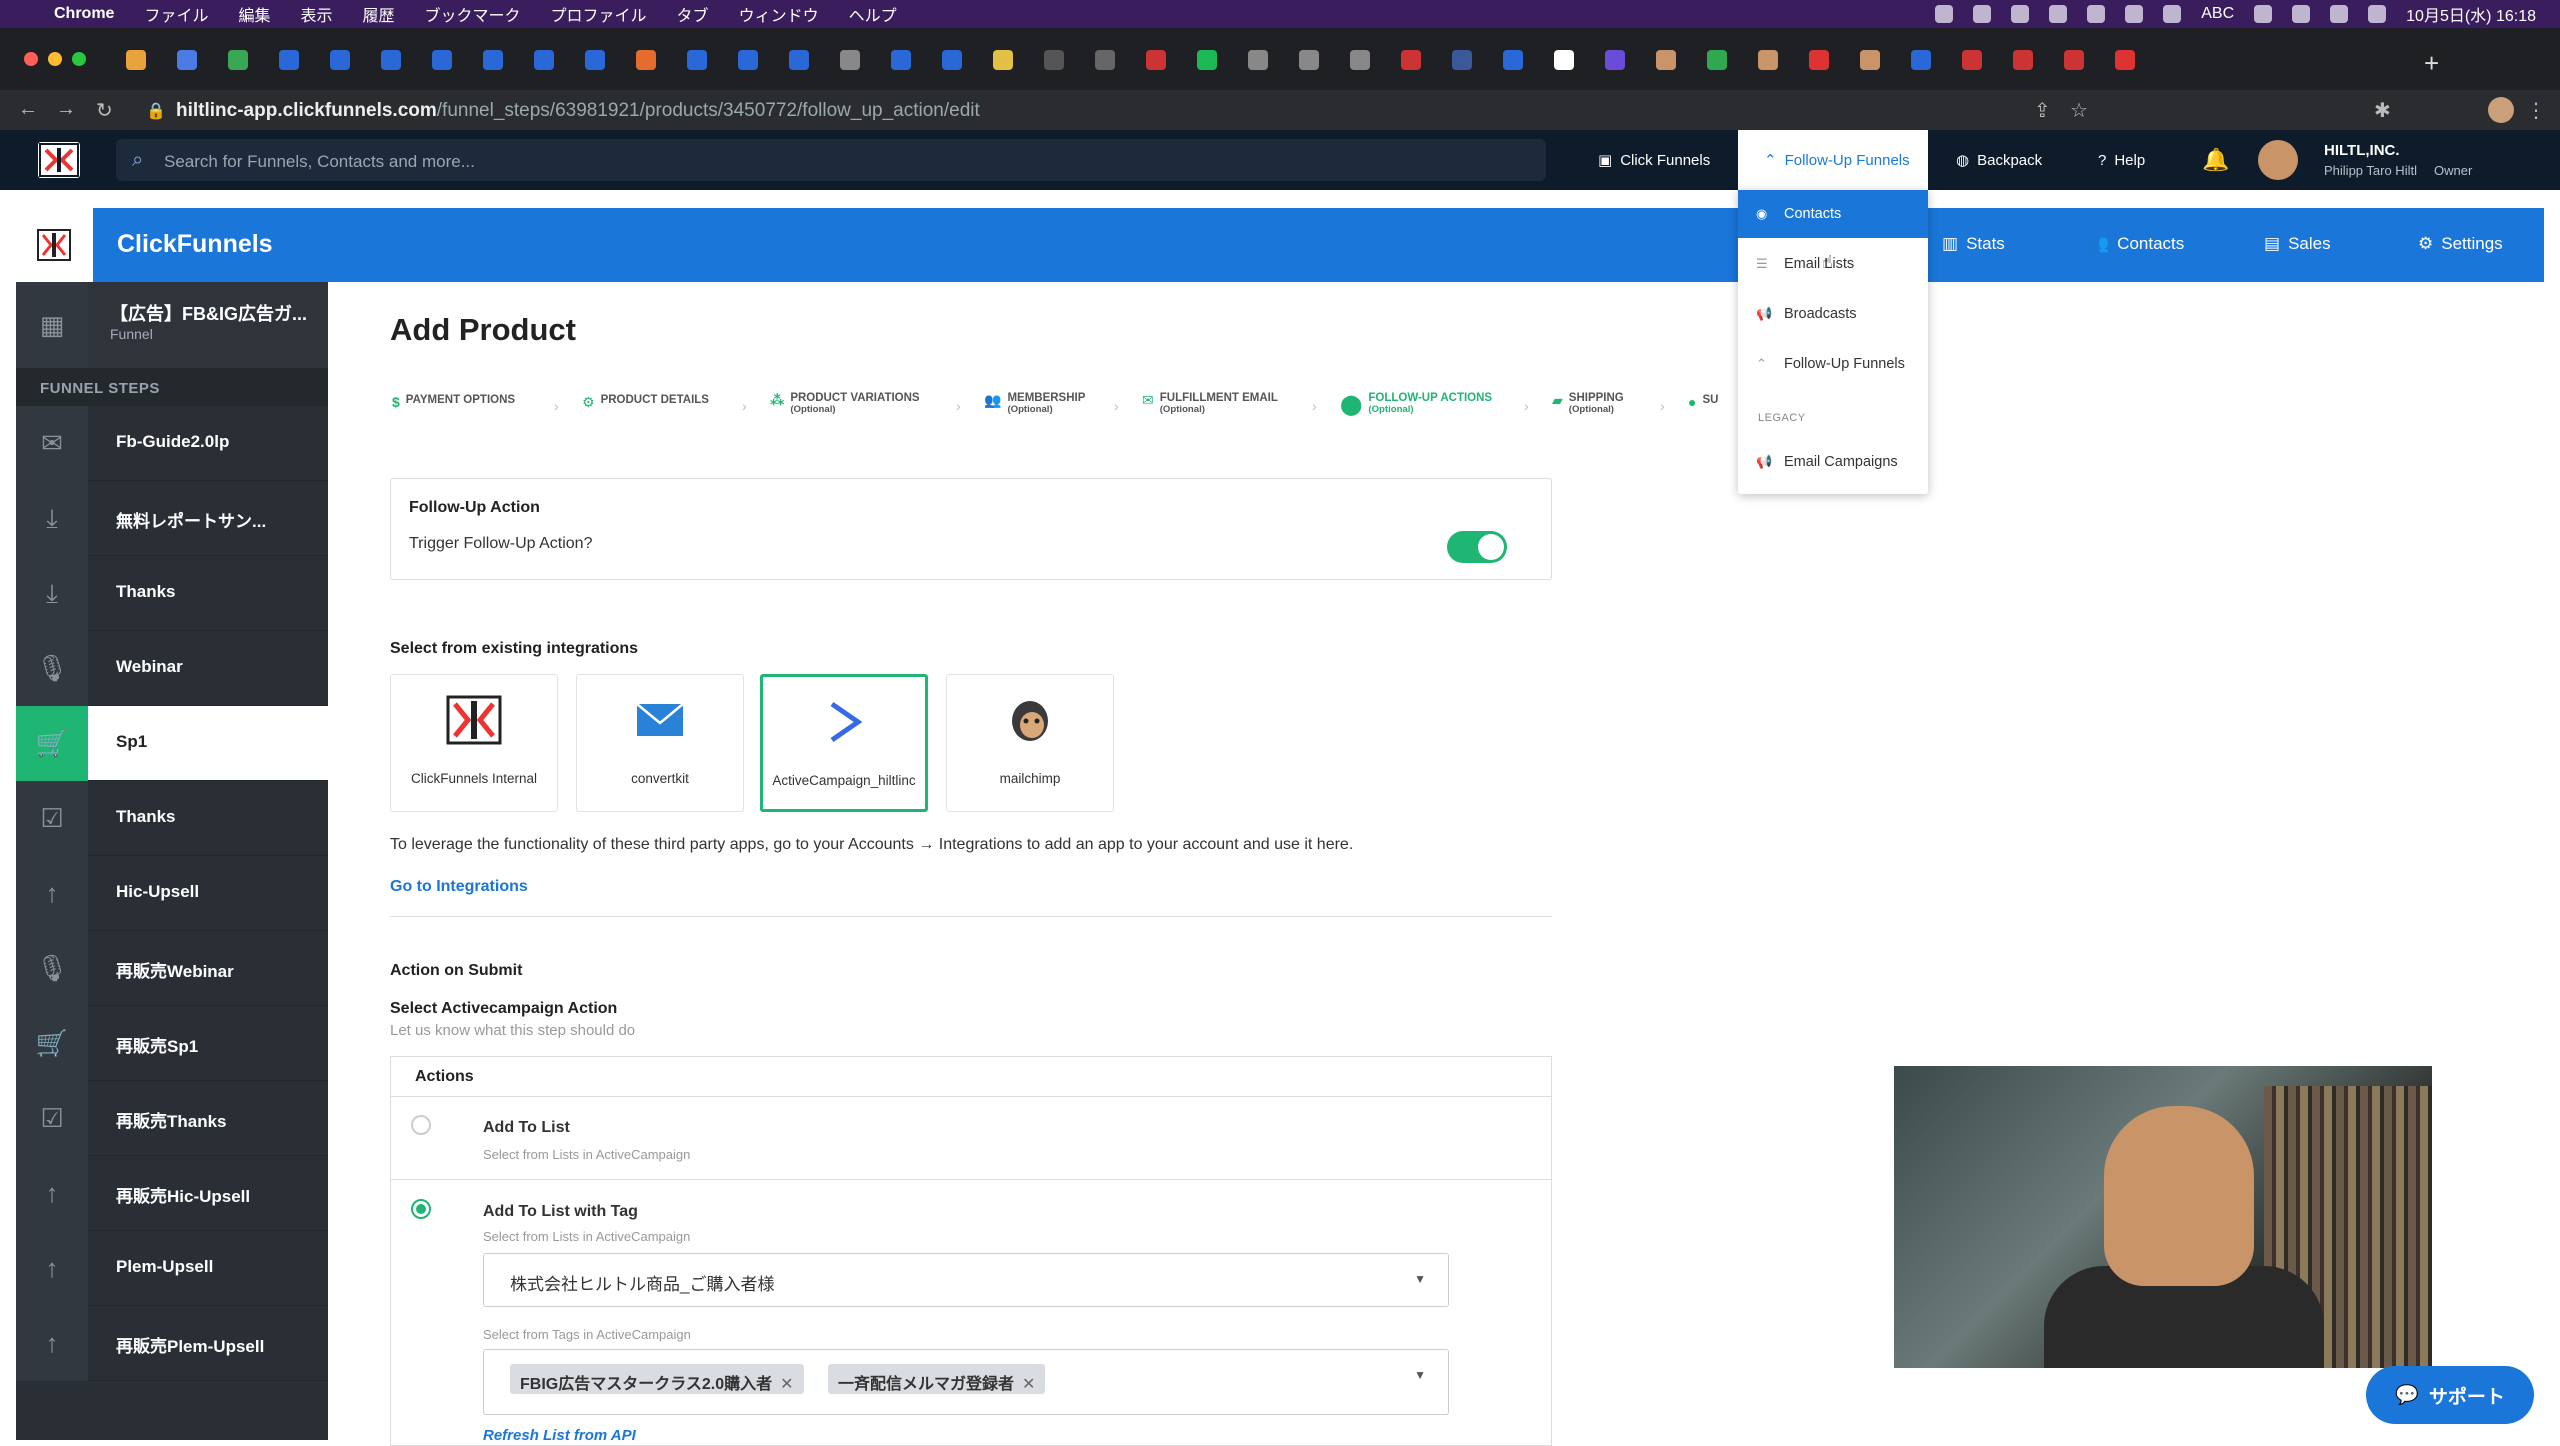  What do you see at coordinates (473, 14) in the screenshot?
I see `menu-bookmarks: ブックマーク` at bounding box center [473, 14].